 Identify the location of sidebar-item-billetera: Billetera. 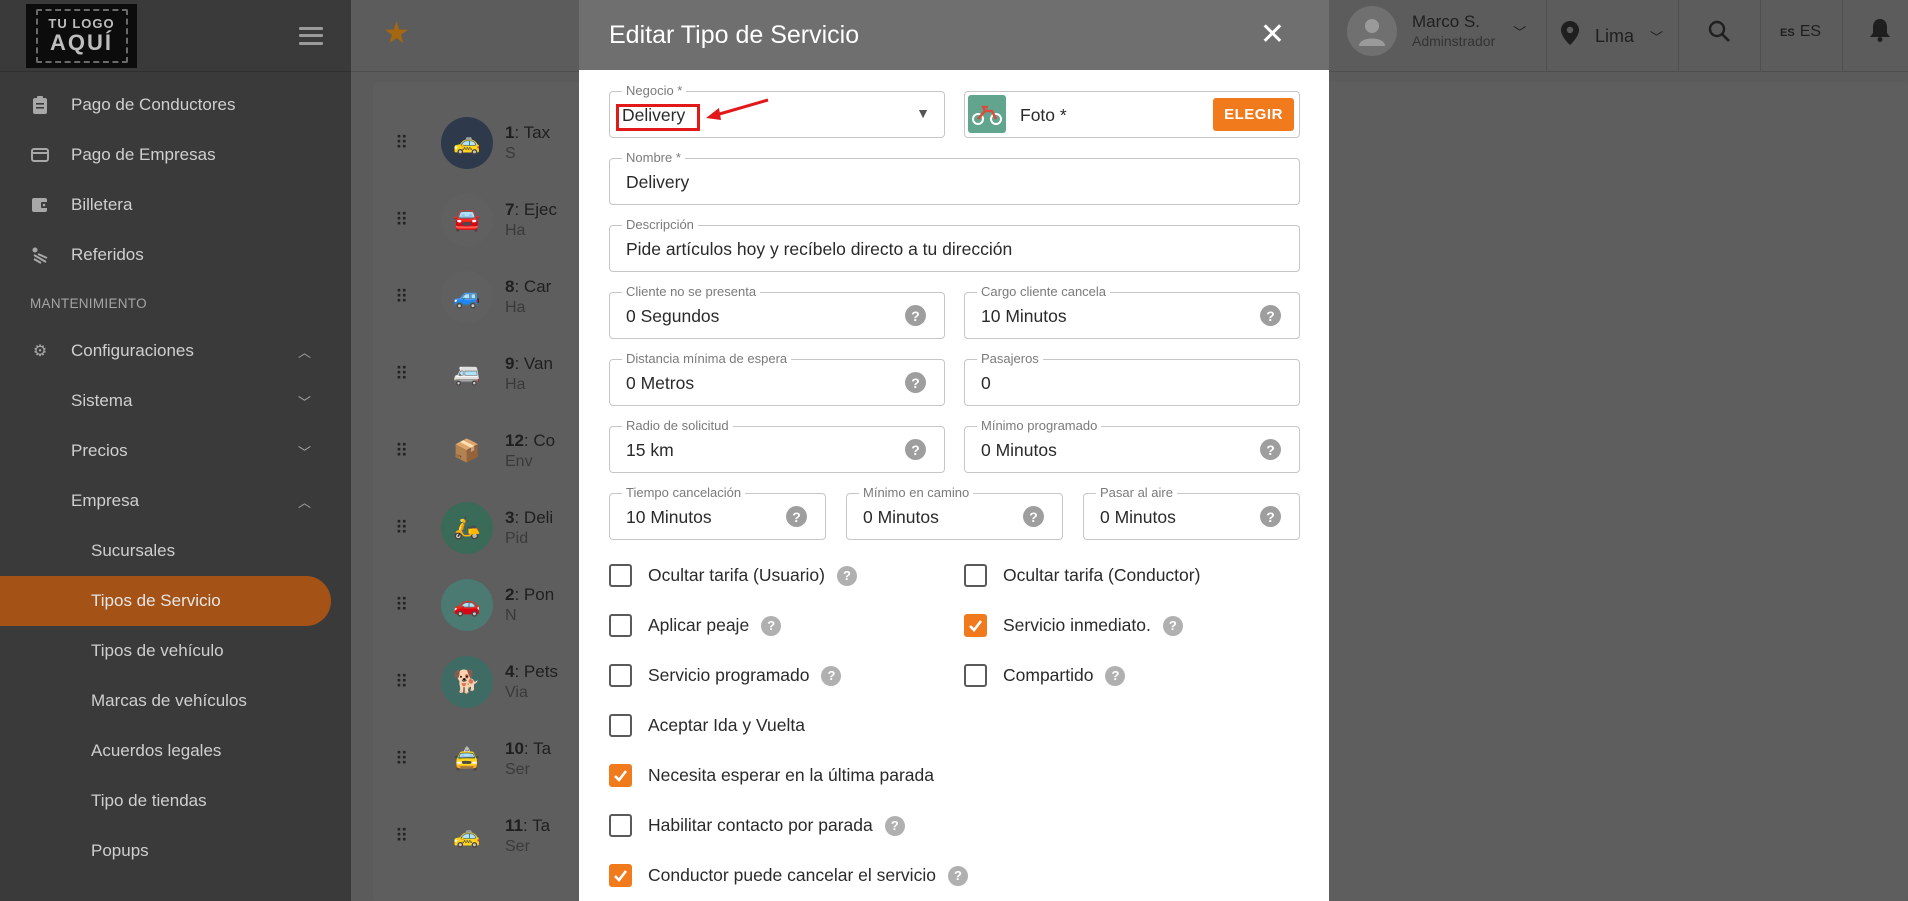
(175, 205).